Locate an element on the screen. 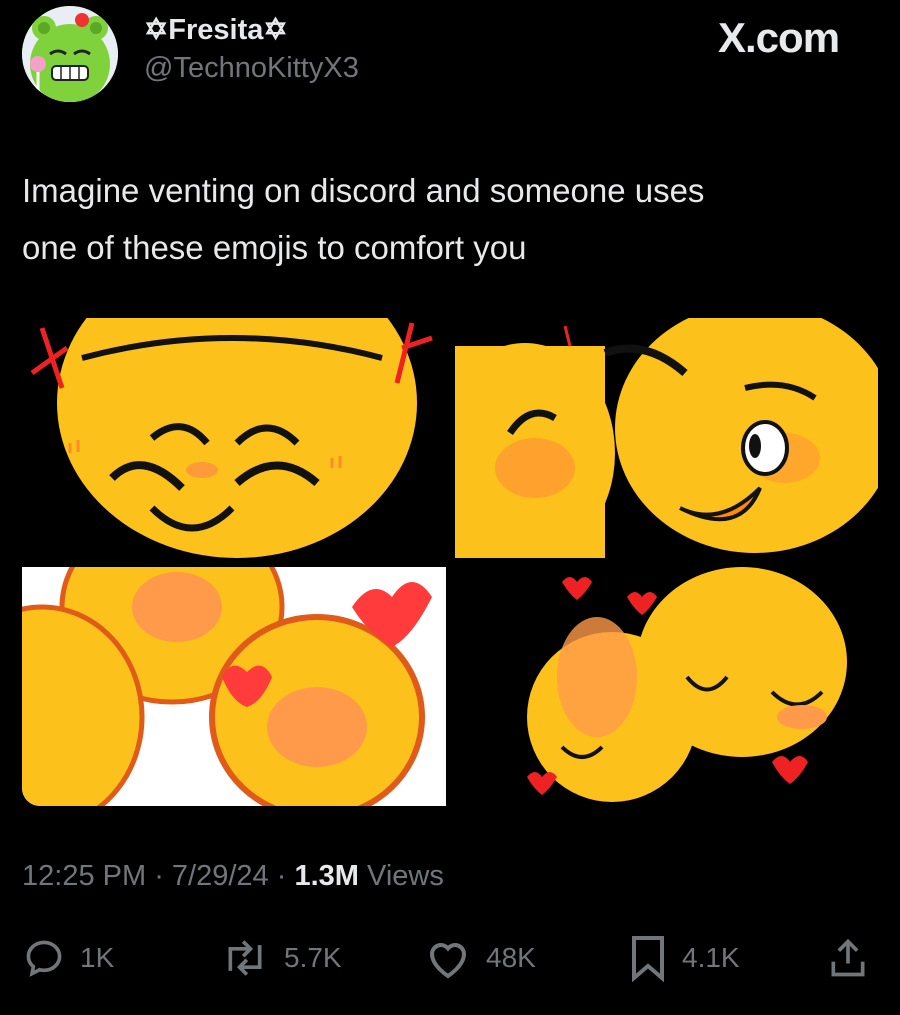 The height and width of the screenshot is (1015, 900). repost-button: 5.7K is located at coordinates (281, 958).